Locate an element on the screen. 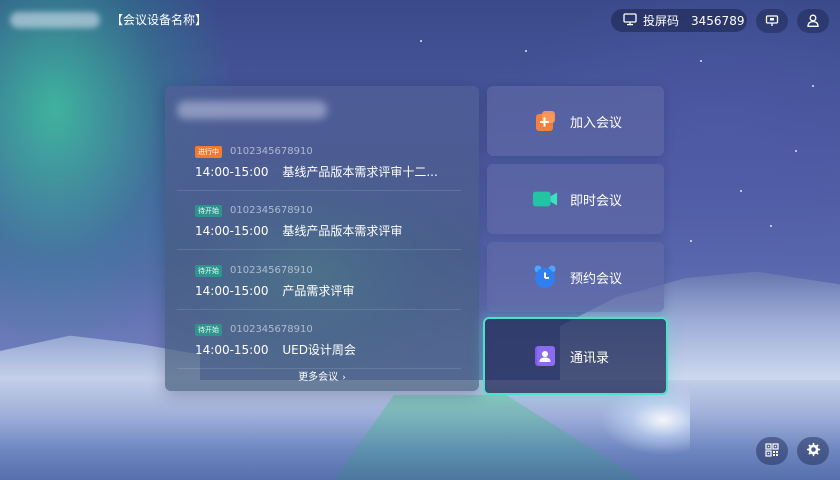 The image size is (840, 480). meeting-list-item: 待开始 0102345678910 14:00-15:00 基线产品版本需求评审 is located at coordinates (319, 221).